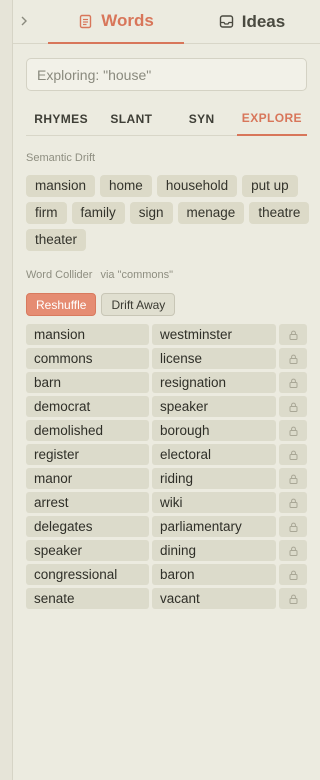  I want to click on collider-row: speaker dining, so click(166, 550).